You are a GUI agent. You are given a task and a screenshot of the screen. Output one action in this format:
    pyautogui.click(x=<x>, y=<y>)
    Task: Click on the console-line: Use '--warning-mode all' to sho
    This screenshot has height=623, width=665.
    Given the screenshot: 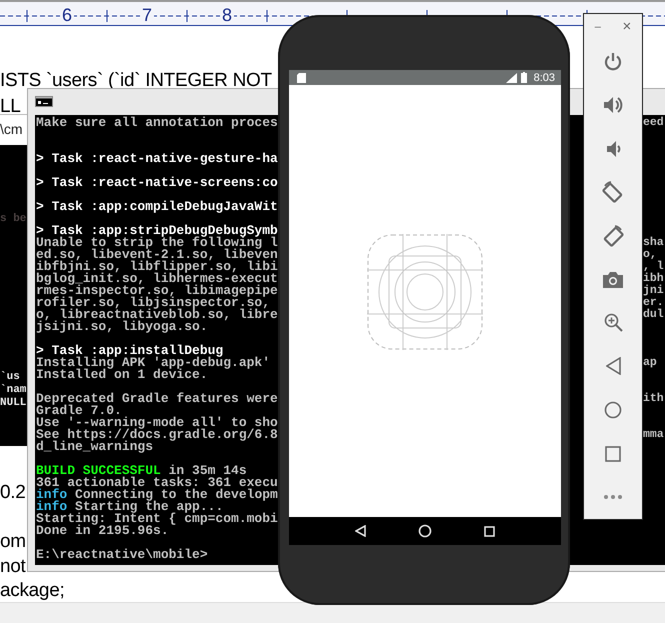 What is the action you would take?
    pyautogui.click(x=156, y=423)
    